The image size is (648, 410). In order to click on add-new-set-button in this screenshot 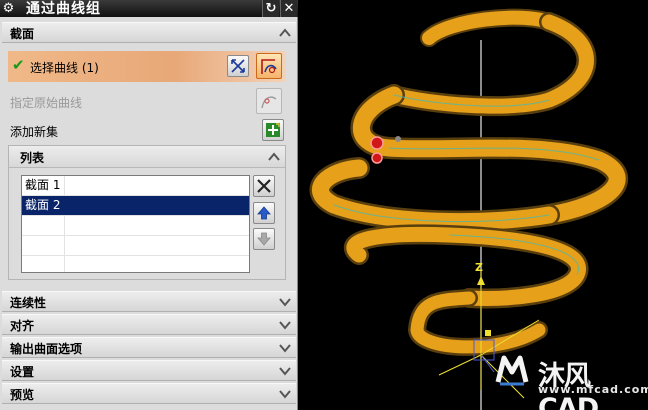, I will do `click(273, 130)`.